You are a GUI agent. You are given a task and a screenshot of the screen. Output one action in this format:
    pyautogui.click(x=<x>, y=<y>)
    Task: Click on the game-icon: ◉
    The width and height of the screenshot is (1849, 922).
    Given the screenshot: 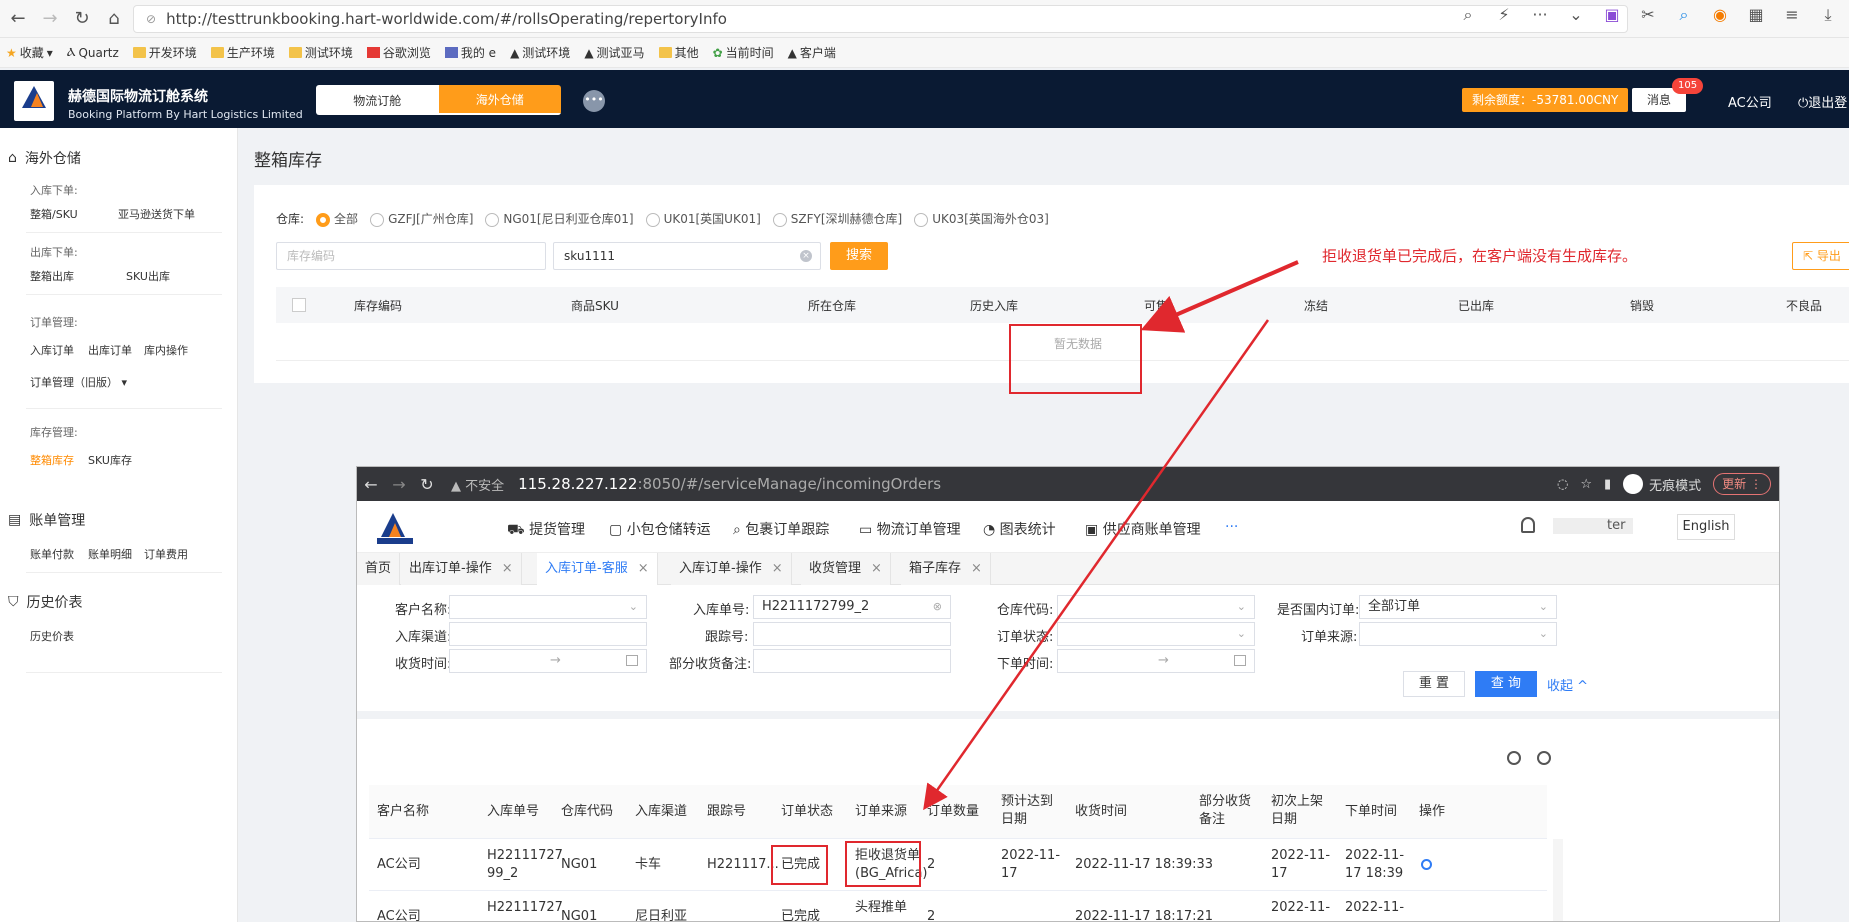 What is the action you would take?
    pyautogui.click(x=1720, y=15)
    